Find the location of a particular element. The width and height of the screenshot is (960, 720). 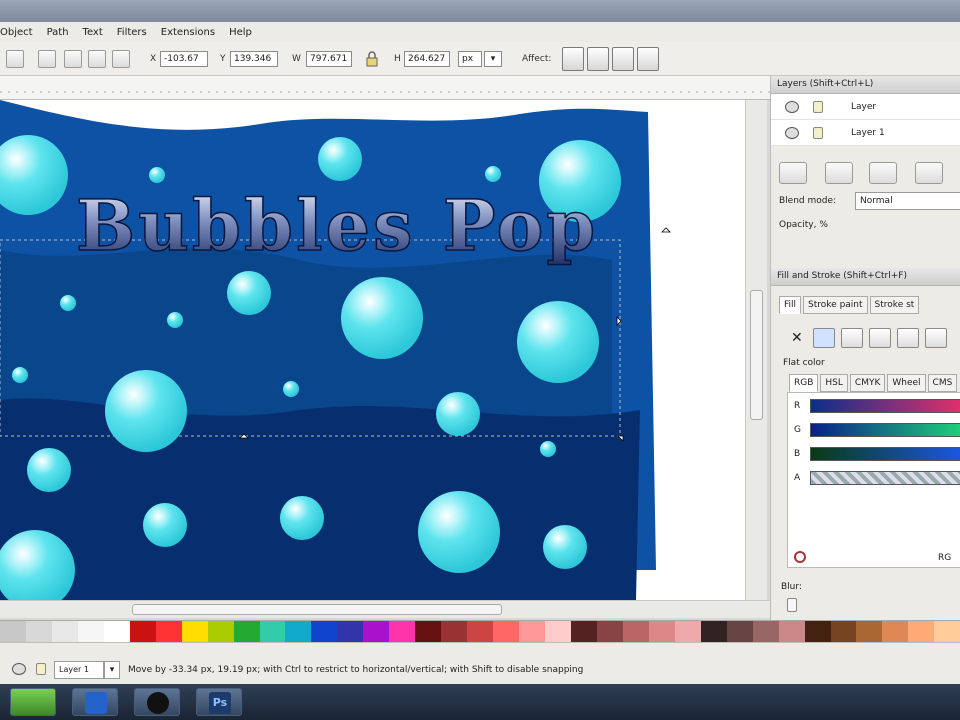

app-button is located at coordinates (95, 702).